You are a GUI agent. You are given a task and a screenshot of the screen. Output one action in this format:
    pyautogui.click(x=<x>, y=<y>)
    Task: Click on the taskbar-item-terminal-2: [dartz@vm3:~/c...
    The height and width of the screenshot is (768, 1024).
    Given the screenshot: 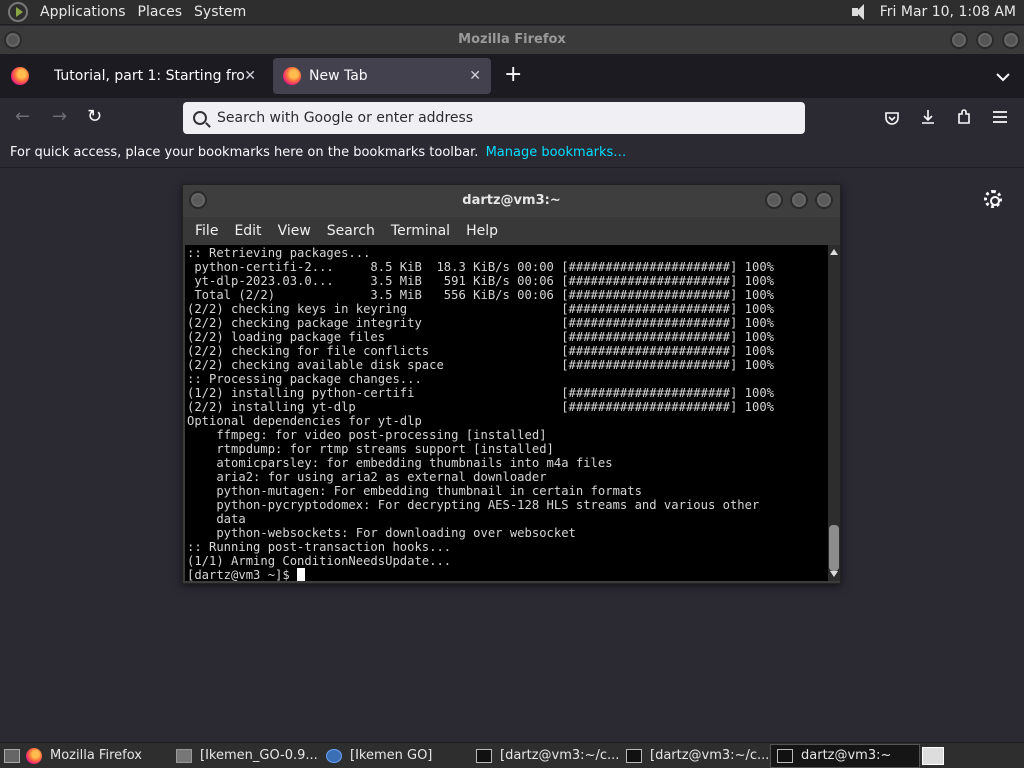 What is the action you would take?
    pyautogui.click(x=695, y=756)
    